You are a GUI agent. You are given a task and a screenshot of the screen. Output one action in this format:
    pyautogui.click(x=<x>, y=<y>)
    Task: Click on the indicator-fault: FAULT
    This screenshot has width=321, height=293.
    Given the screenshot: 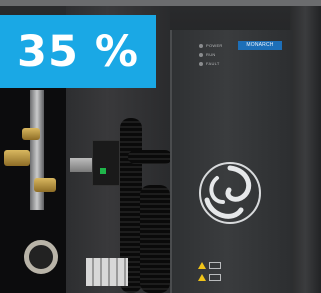 What is the action you would take?
    pyautogui.click(x=209, y=63)
    